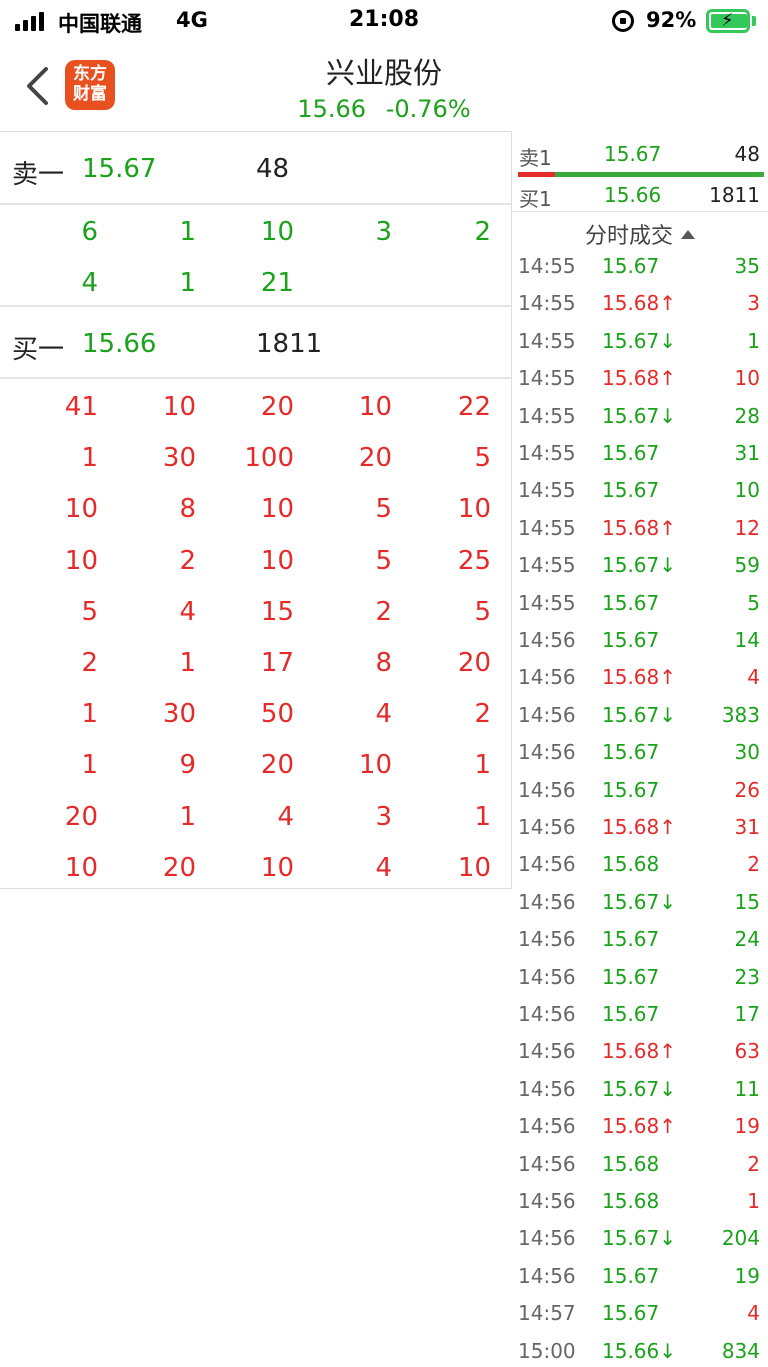  What do you see at coordinates (289, 344) in the screenshot?
I see `buy1-qty: 1811` at bounding box center [289, 344].